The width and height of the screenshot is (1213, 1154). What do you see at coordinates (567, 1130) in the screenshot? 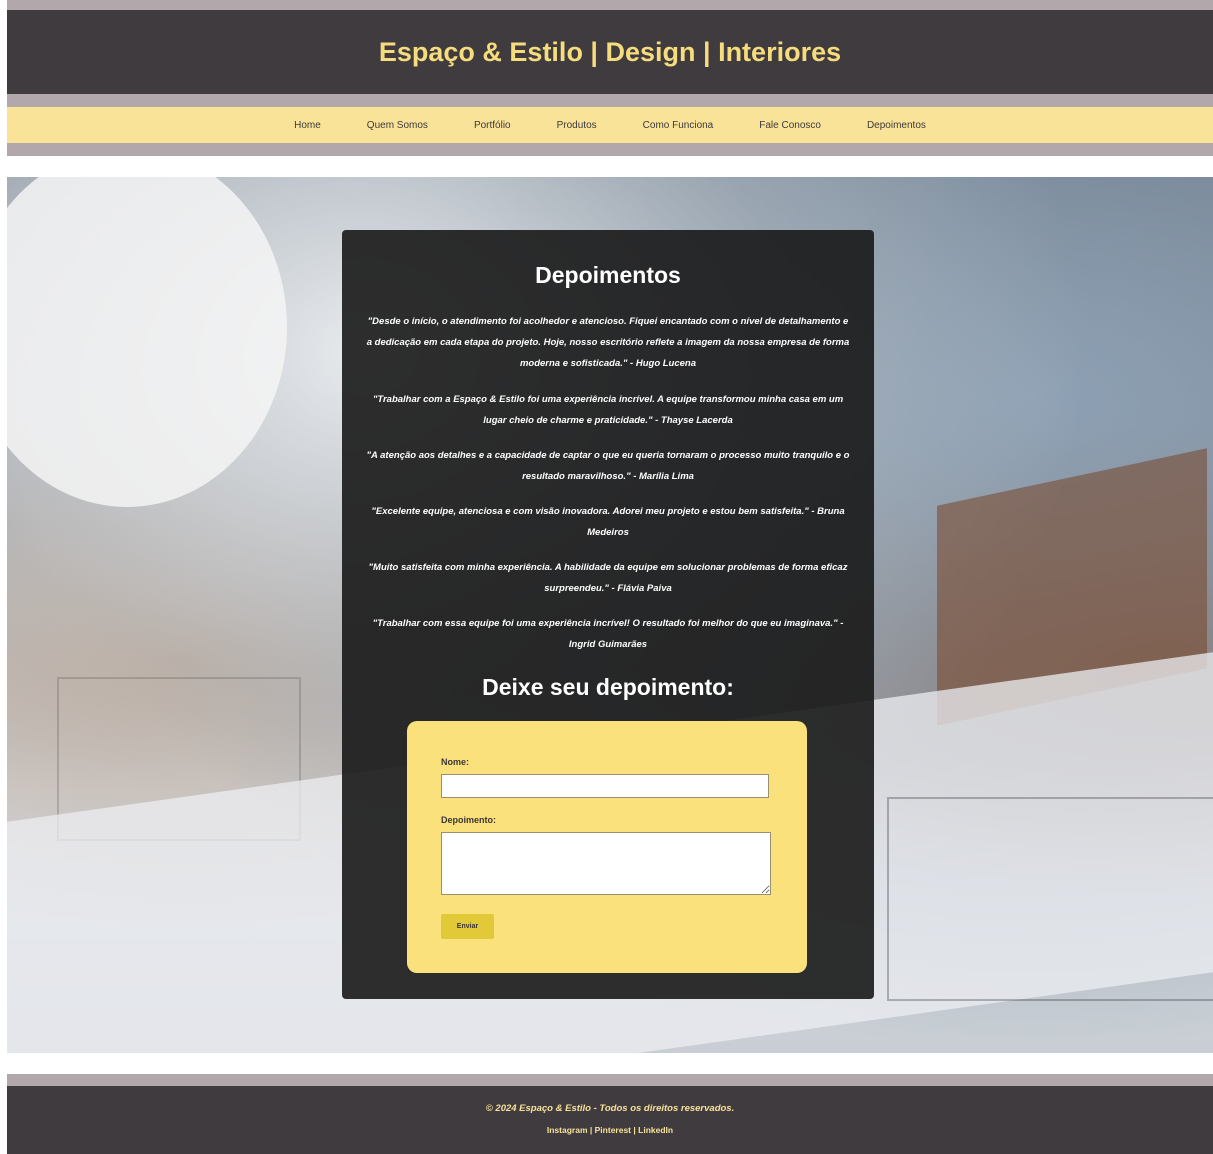
I see `instagram-link: Instagram` at bounding box center [567, 1130].